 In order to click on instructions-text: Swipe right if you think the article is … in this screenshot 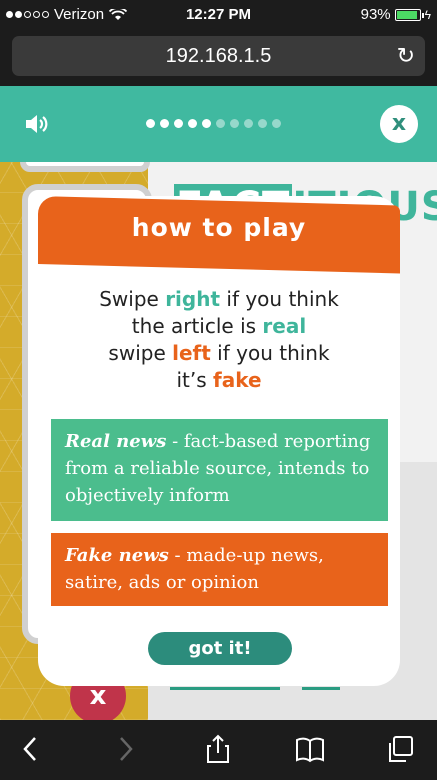, I will do `click(219, 339)`.